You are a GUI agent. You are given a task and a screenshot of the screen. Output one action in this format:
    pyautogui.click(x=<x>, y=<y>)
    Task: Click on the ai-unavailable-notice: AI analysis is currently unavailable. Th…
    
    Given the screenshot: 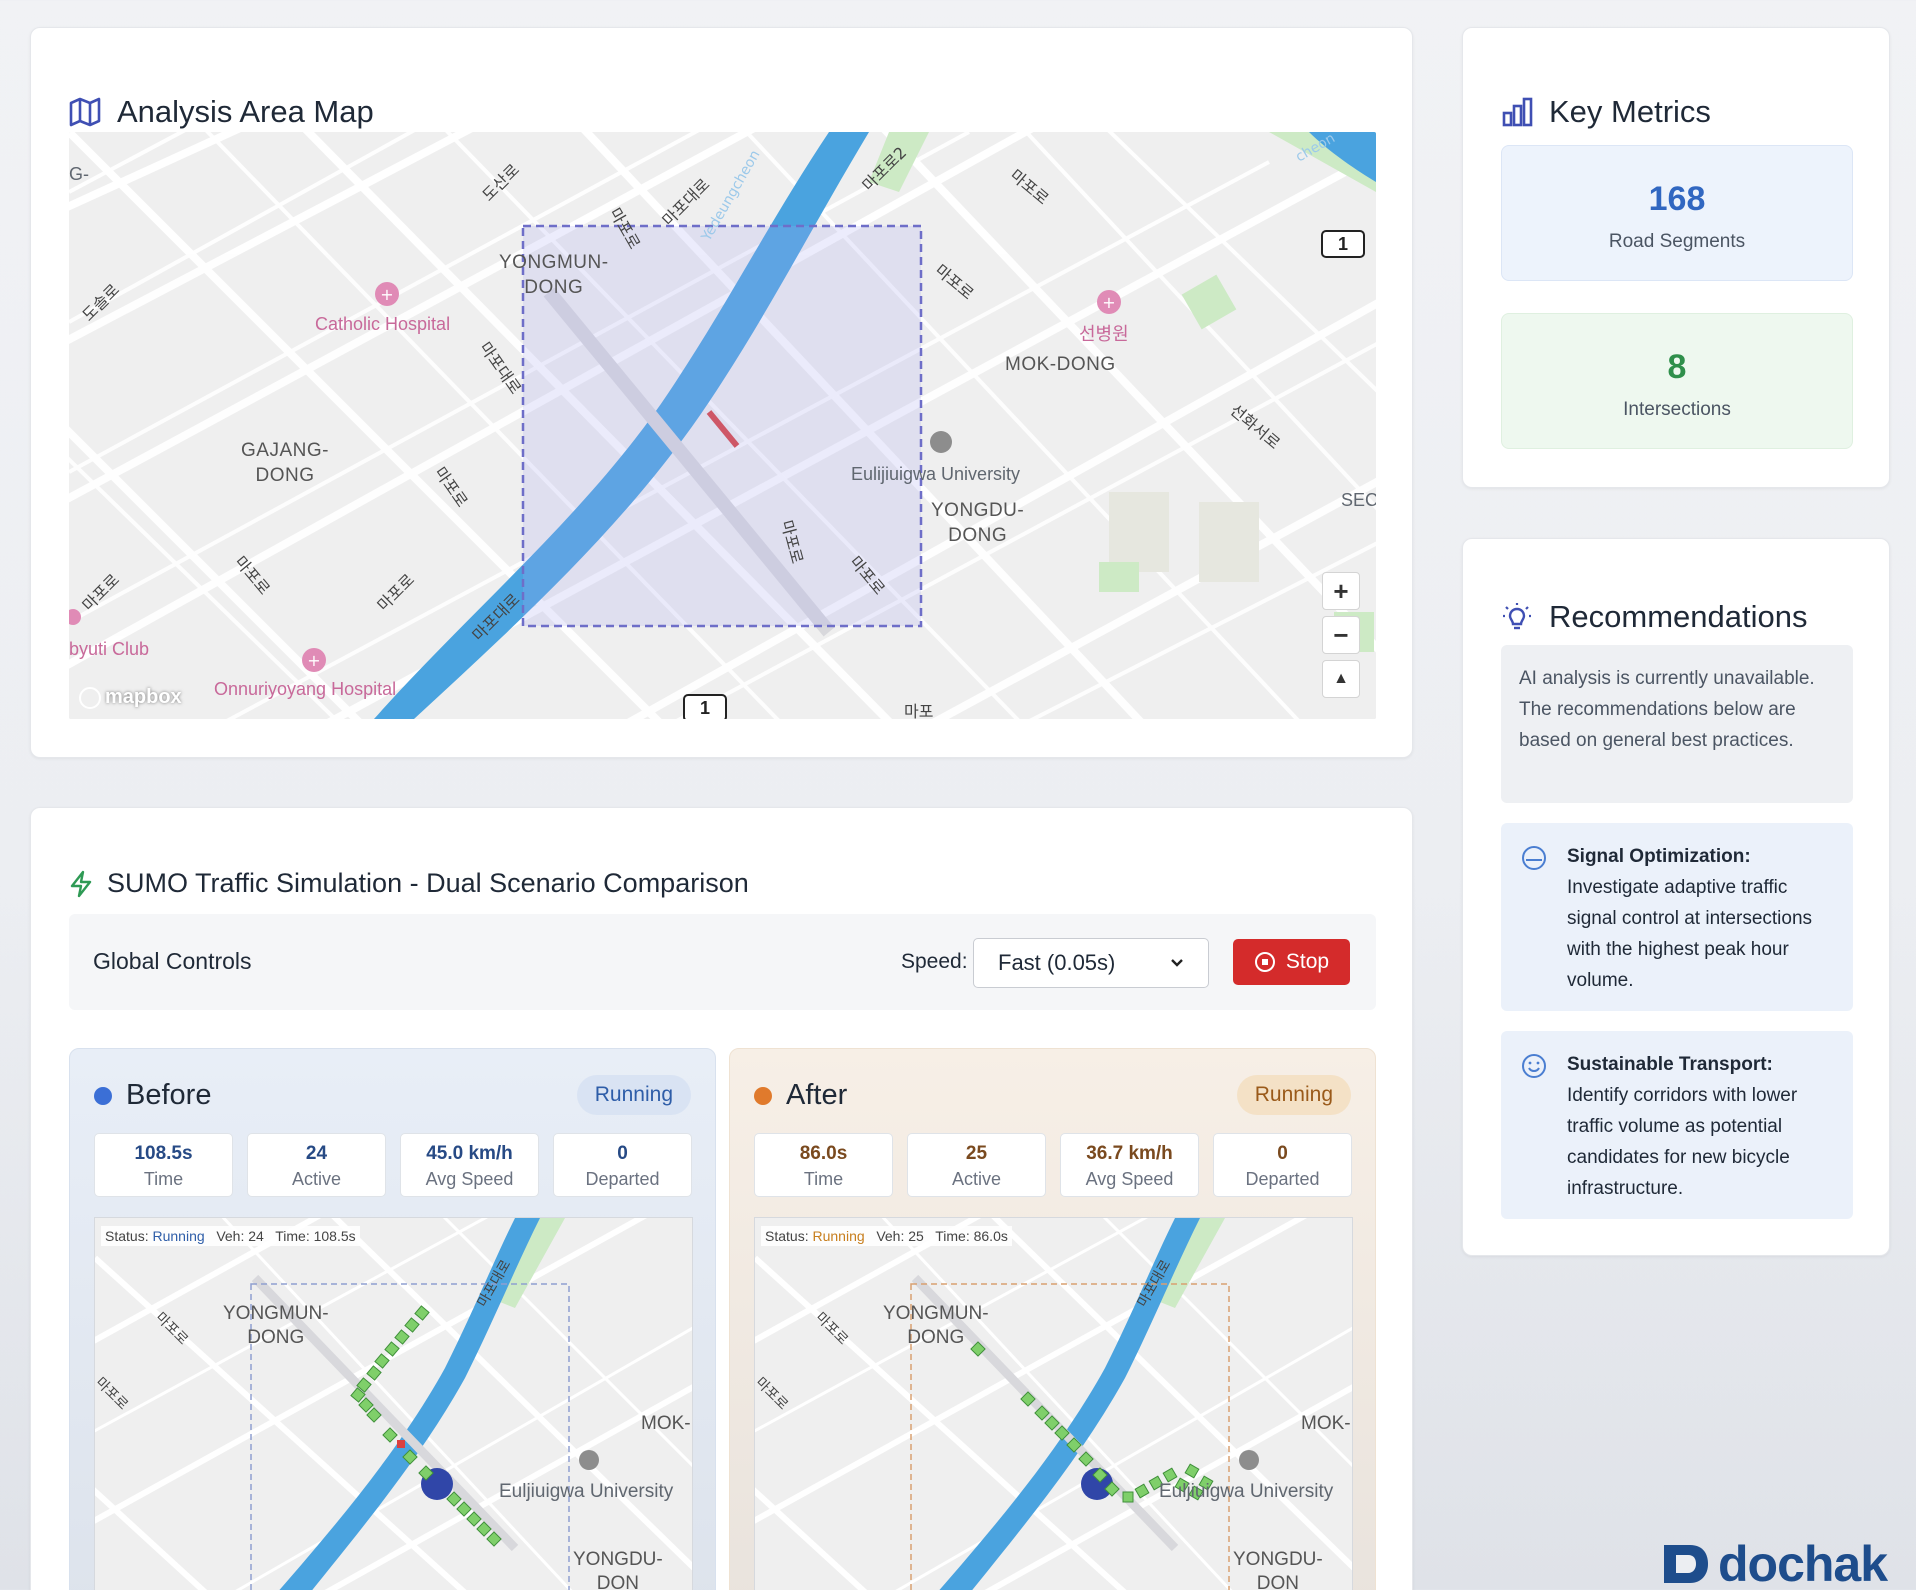 What is the action you would take?
    pyautogui.click(x=1677, y=724)
    